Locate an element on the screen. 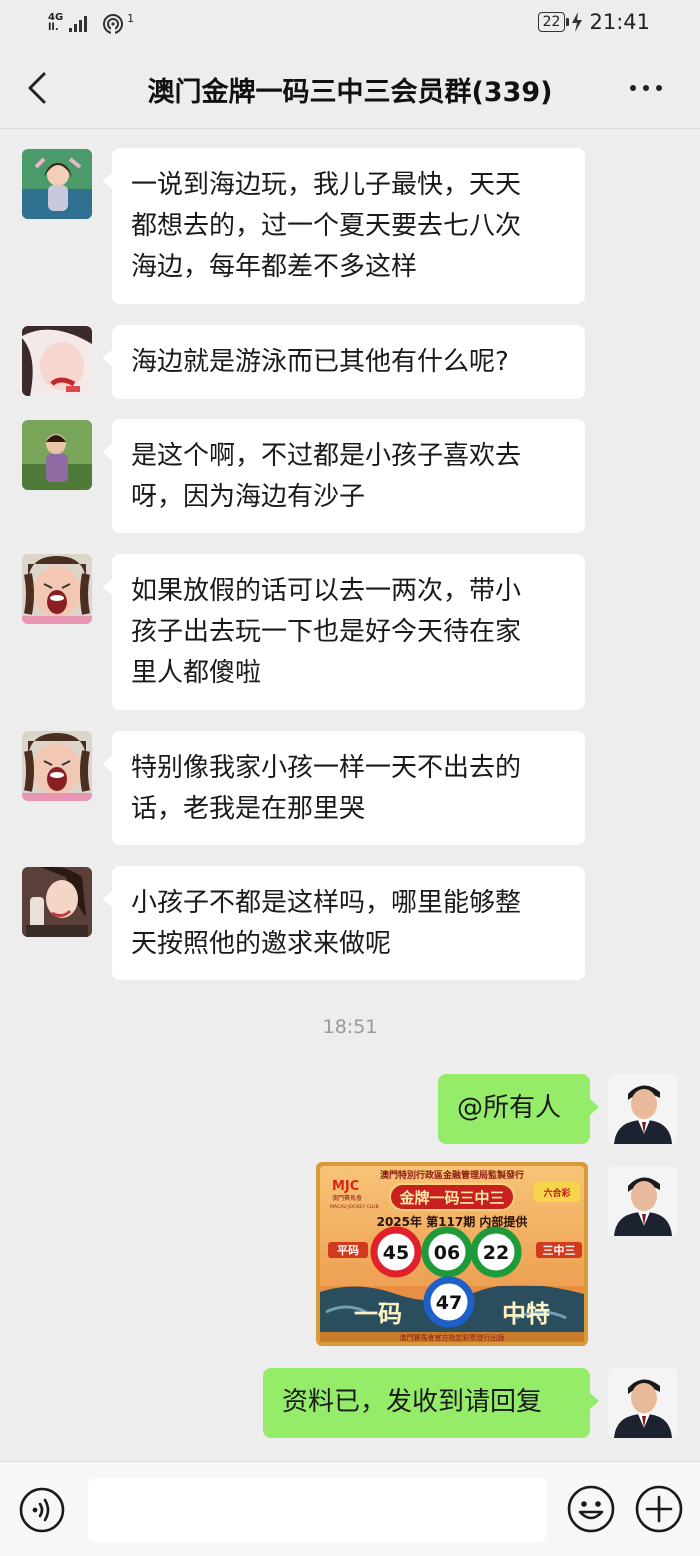  my-message-bubble: 资料已，发收到请回复 is located at coordinates (431, 1403).